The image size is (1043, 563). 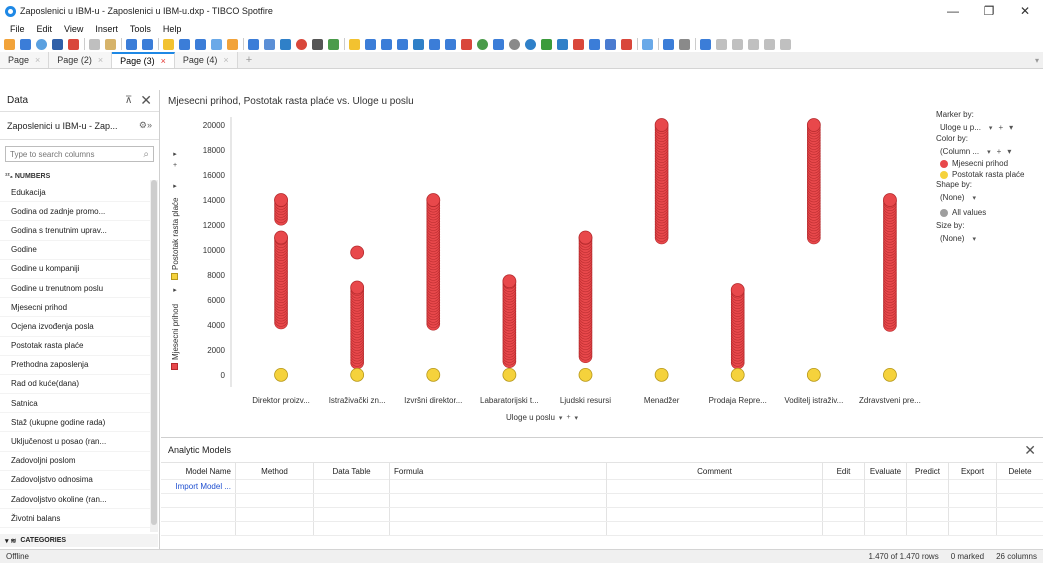 I want to click on column-header: Edit, so click(x=844, y=471).